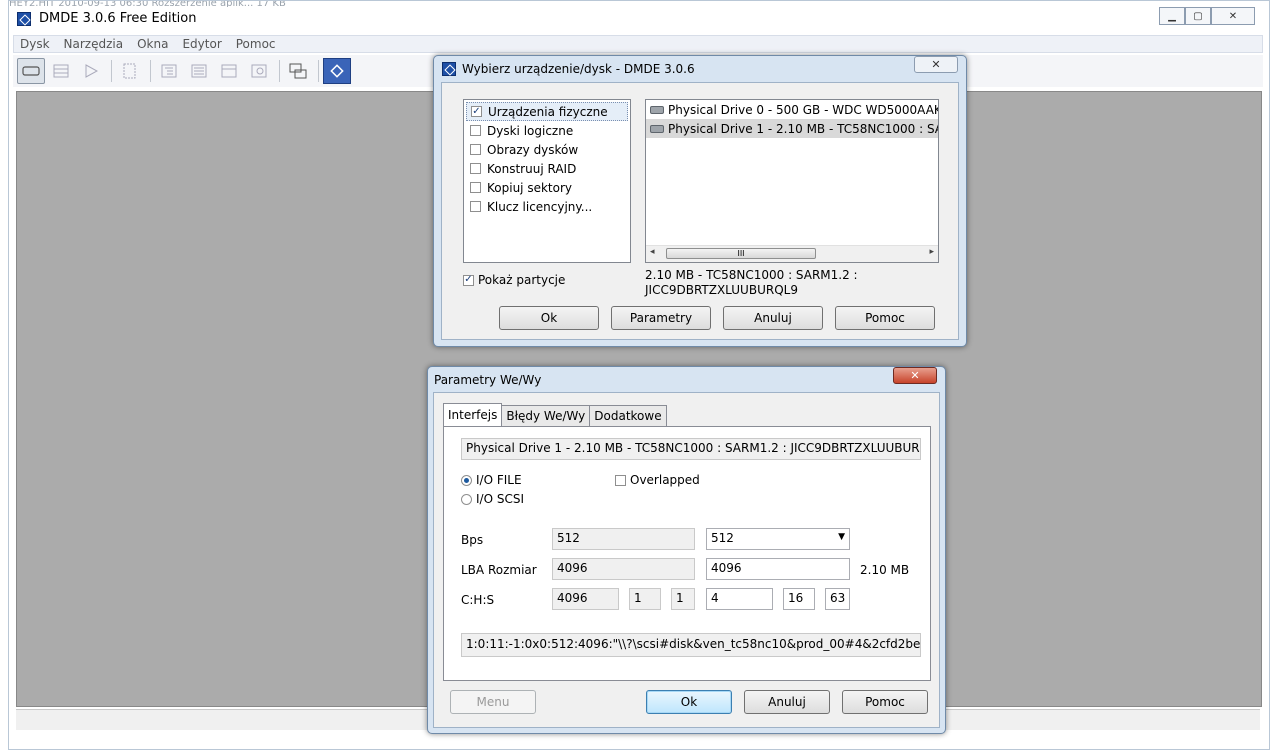  Describe the element at coordinates (259, 71) in the screenshot. I see `search-icon` at that location.